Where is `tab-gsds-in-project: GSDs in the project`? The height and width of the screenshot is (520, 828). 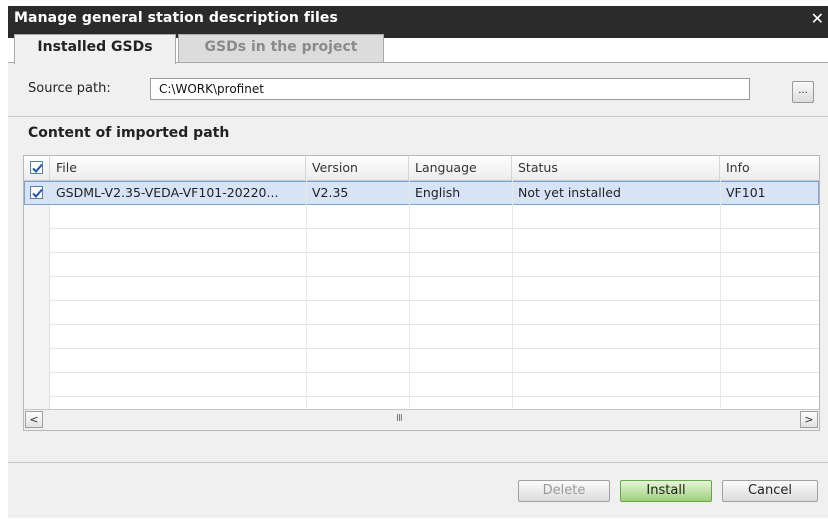 tab-gsds-in-project: GSDs in the project is located at coordinates (281, 48).